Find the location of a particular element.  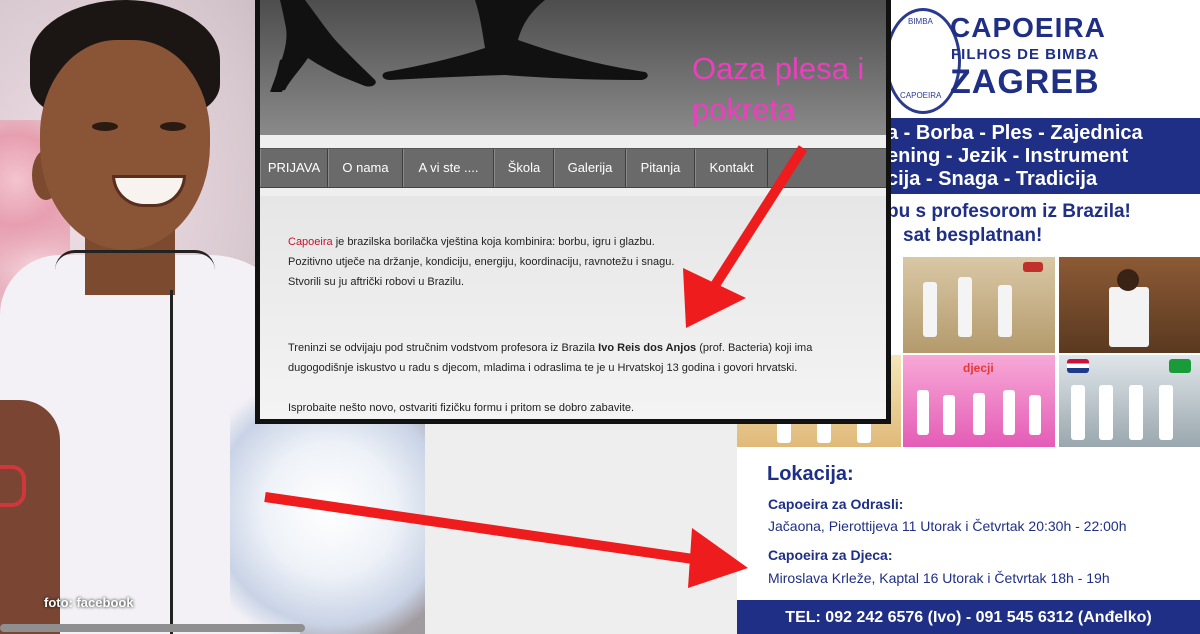

arrow-to-kids-location is located at coordinates (506, 540).